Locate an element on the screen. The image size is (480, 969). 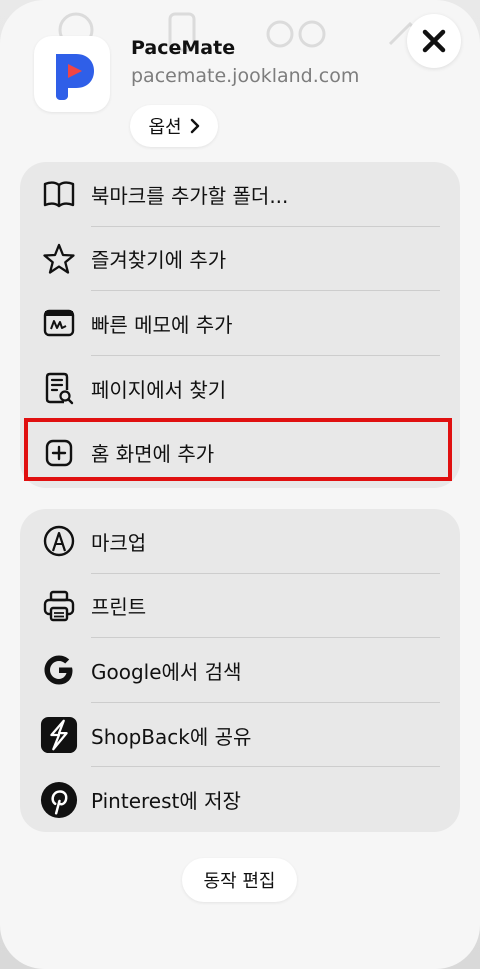
book-icon is located at coordinates (59, 194).